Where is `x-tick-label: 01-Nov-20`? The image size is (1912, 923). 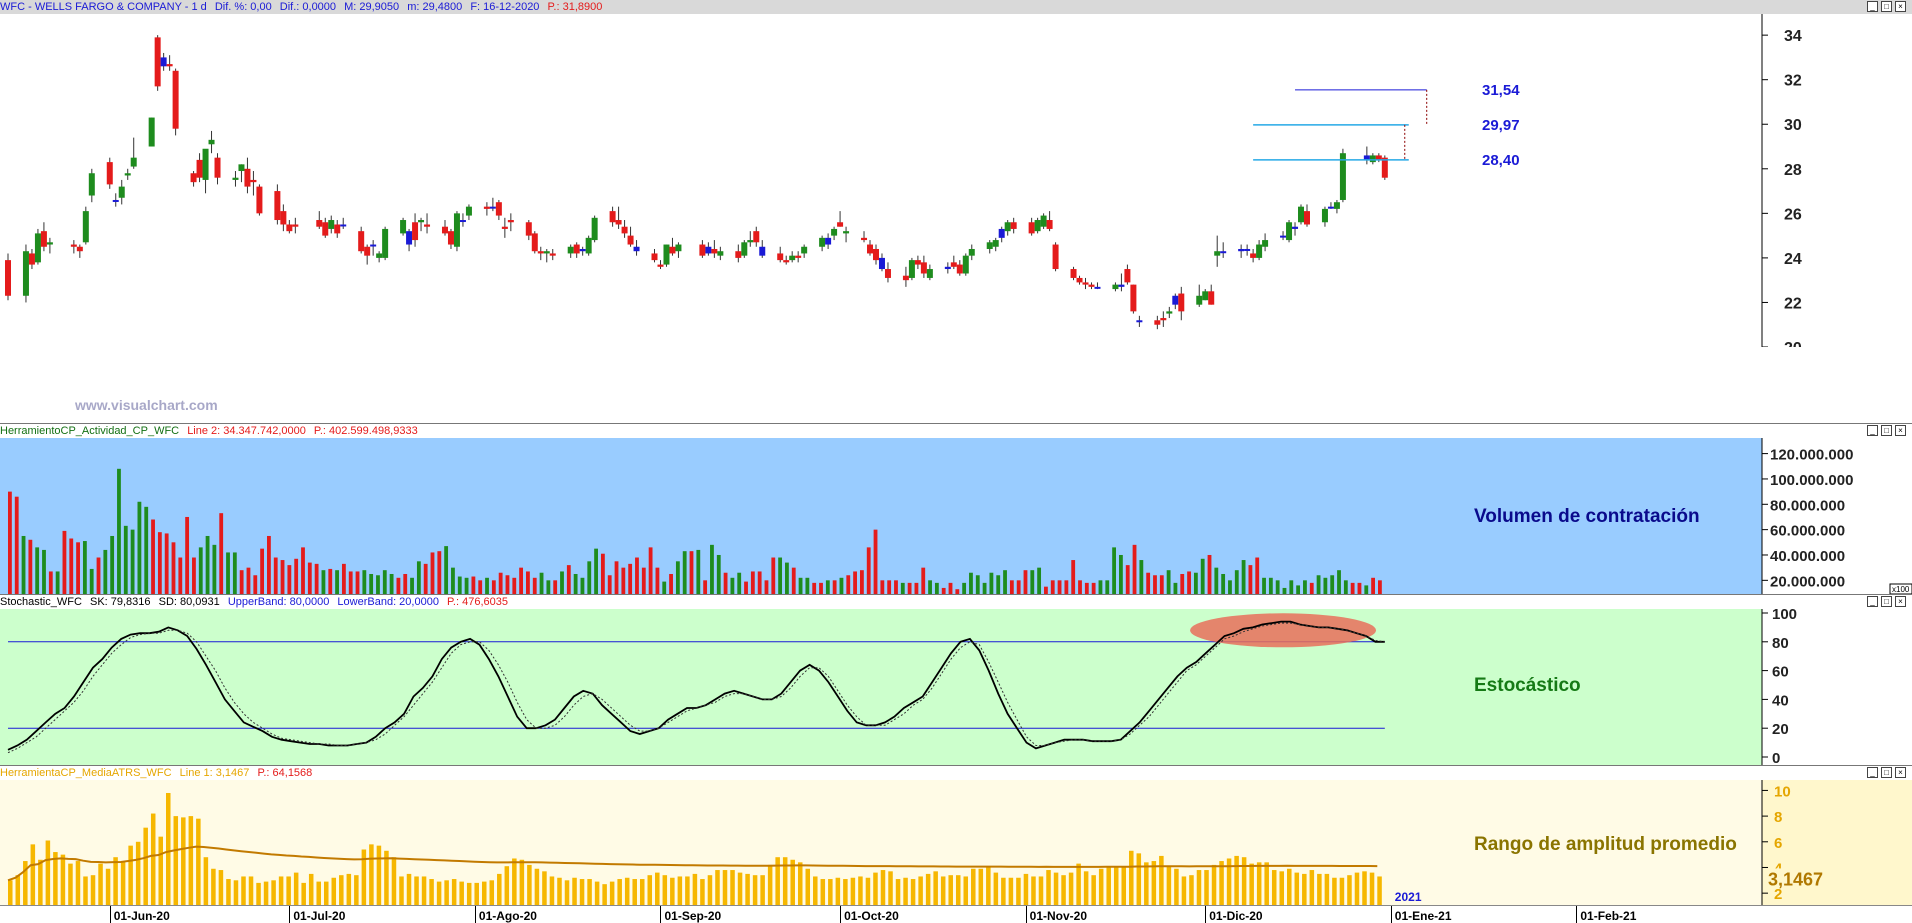 x-tick-label: 01-Nov-20 is located at coordinates (1058, 916).